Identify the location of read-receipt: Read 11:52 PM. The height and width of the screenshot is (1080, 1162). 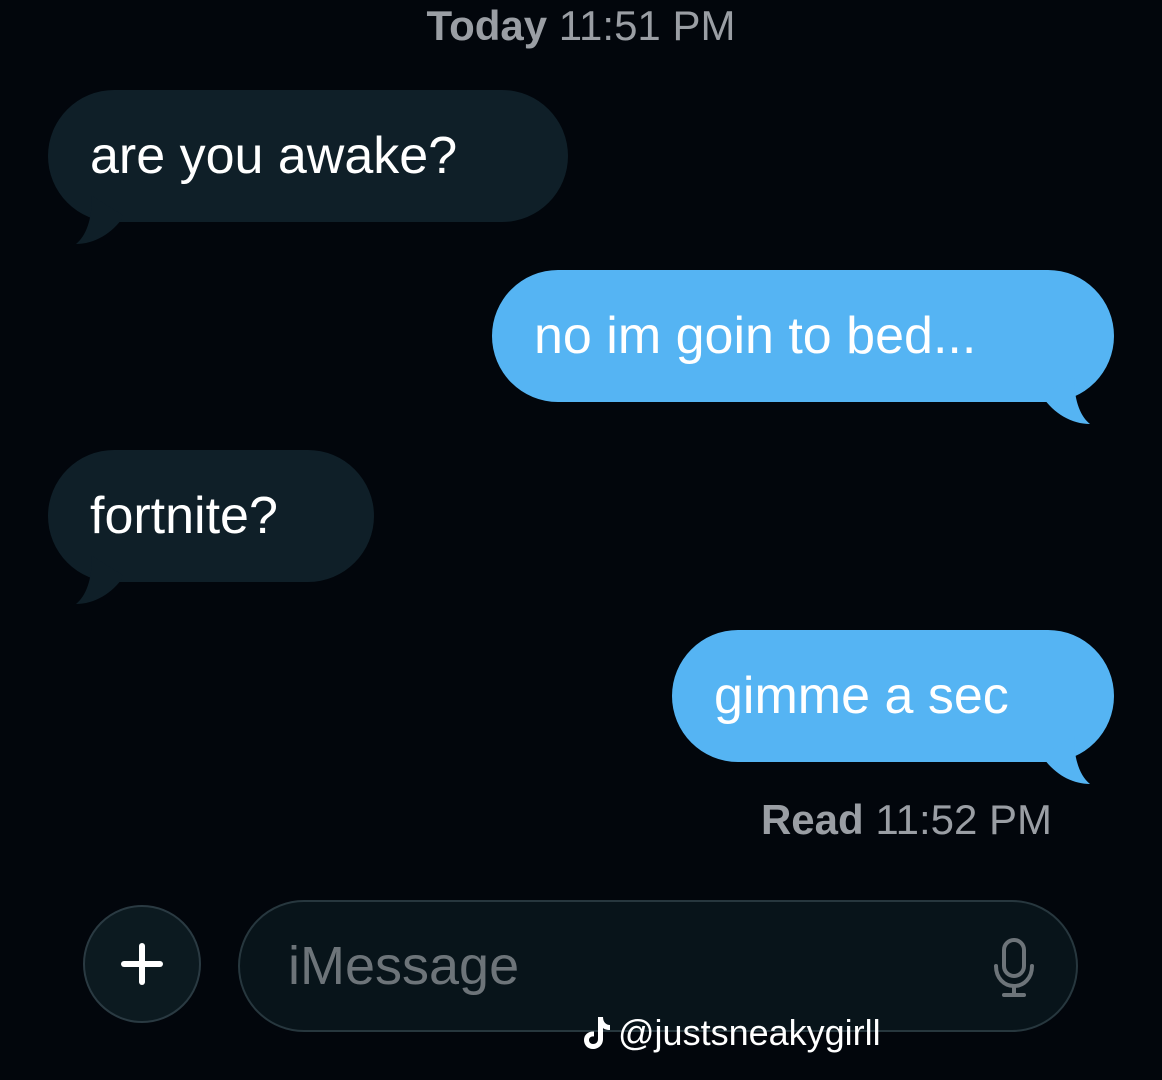
(906, 820).